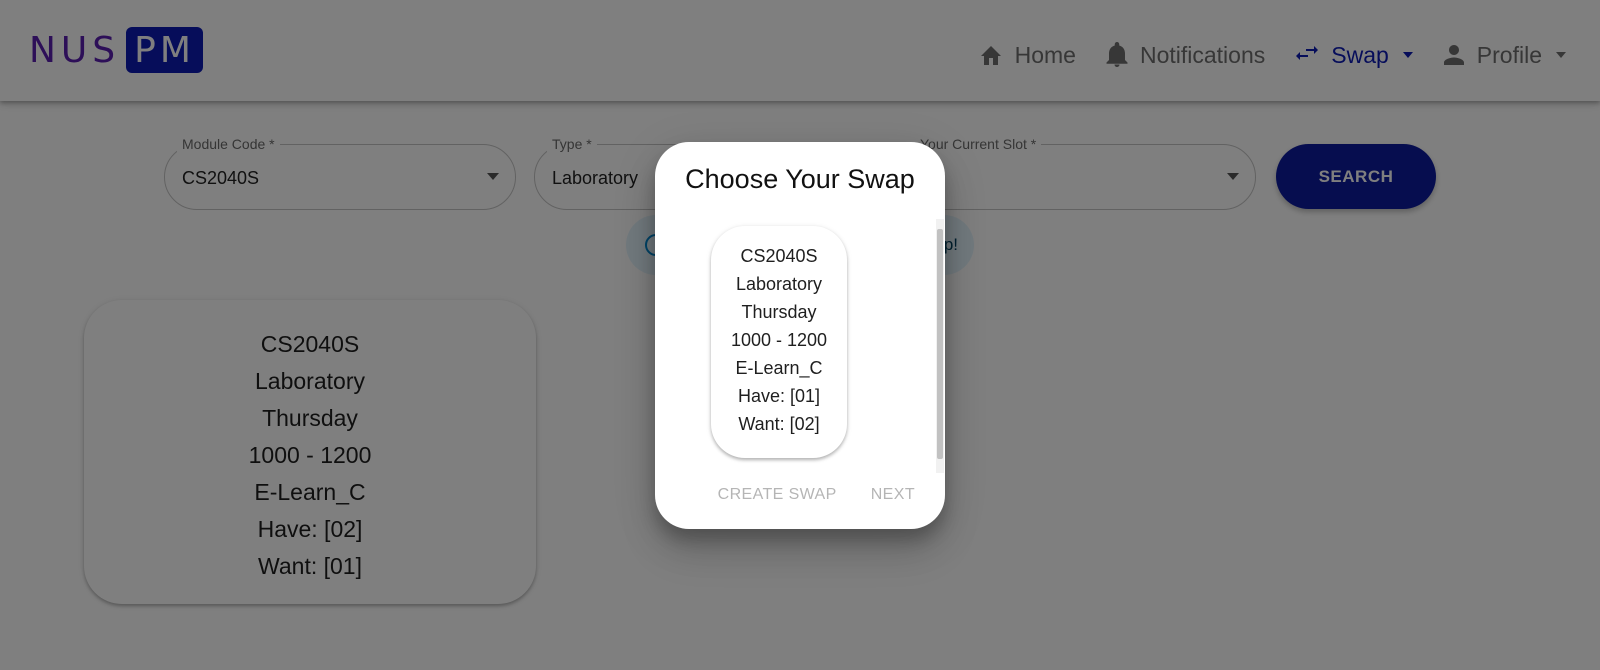 The height and width of the screenshot is (670, 1600). Describe the element at coordinates (779, 396) in the screenshot. I see `option-have: Have: [01]` at that location.